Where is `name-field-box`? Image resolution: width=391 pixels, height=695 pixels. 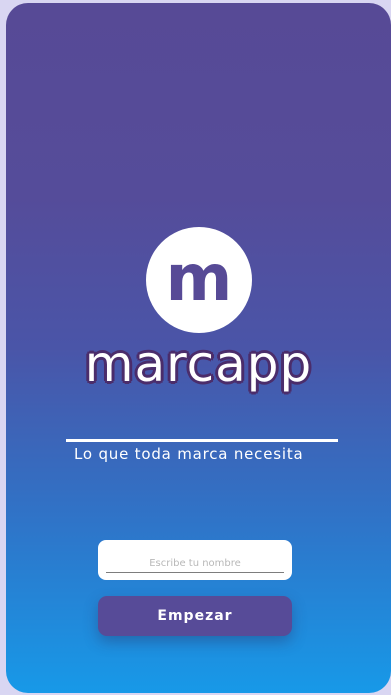 name-field-box is located at coordinates (195, 560).